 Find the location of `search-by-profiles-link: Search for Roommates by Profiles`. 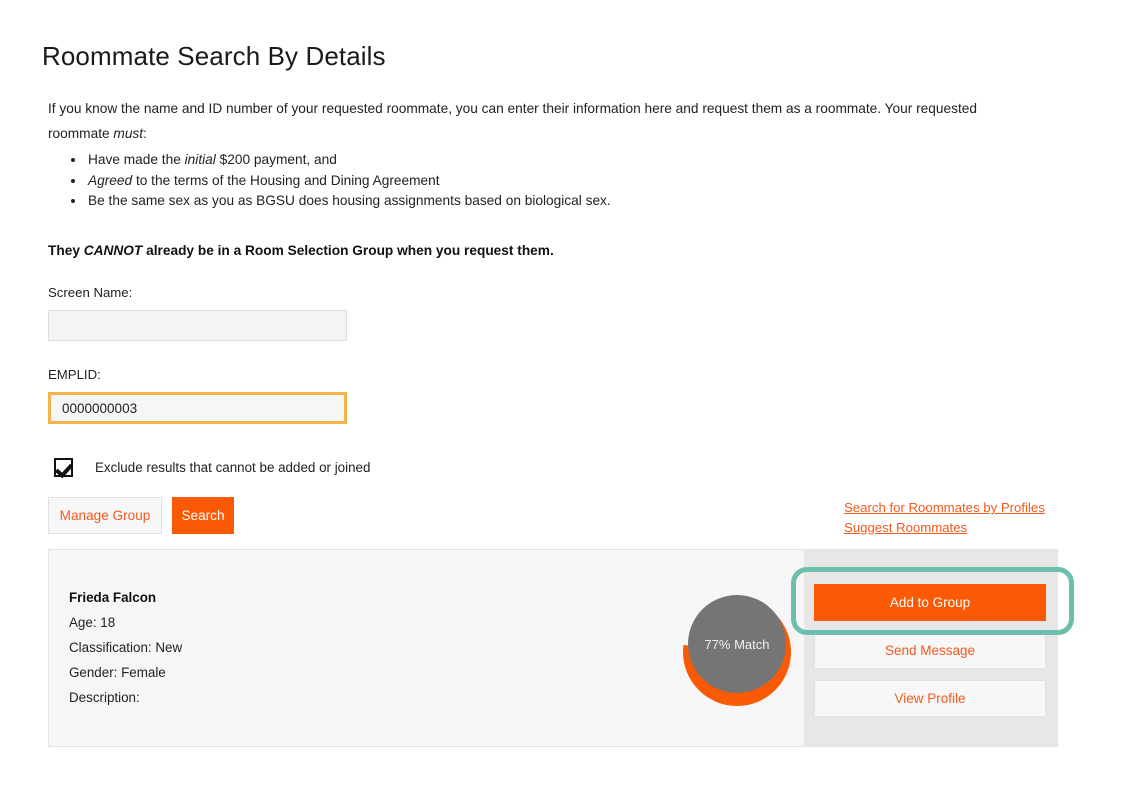

search-by-profiles-link: Search for Roommates by Profiles is located at coordinates (944, 508).